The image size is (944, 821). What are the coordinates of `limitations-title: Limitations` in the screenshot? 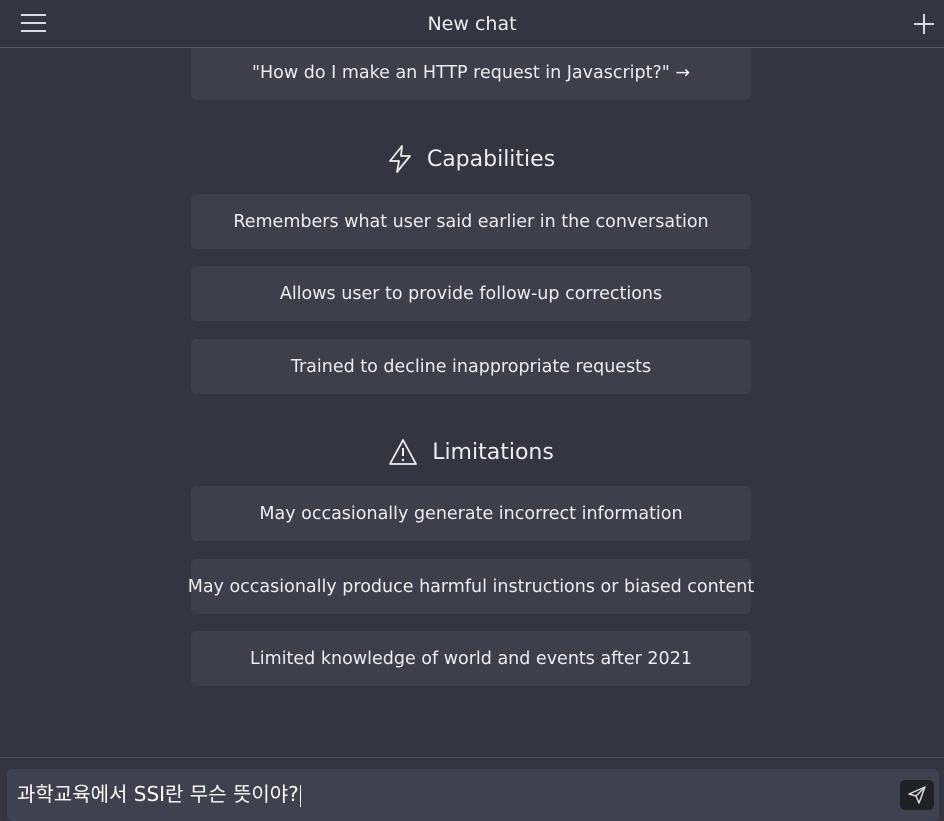 It's located at (493, 452).